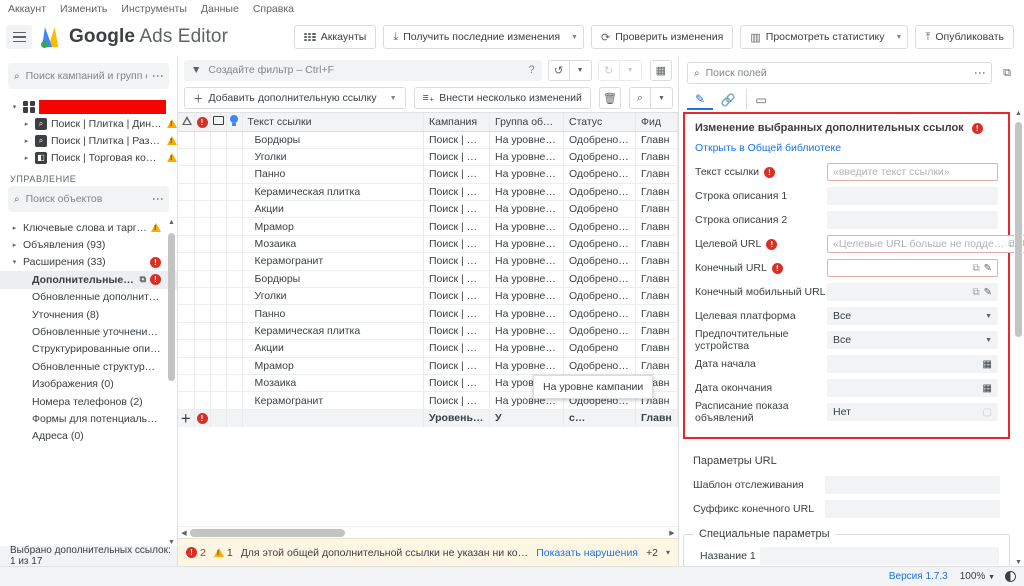 The width and height of the screenshot is (1024, 586). Describe the element at coordinates (223, 553) in the screenshot. I see `warning-count: 1` at that location.